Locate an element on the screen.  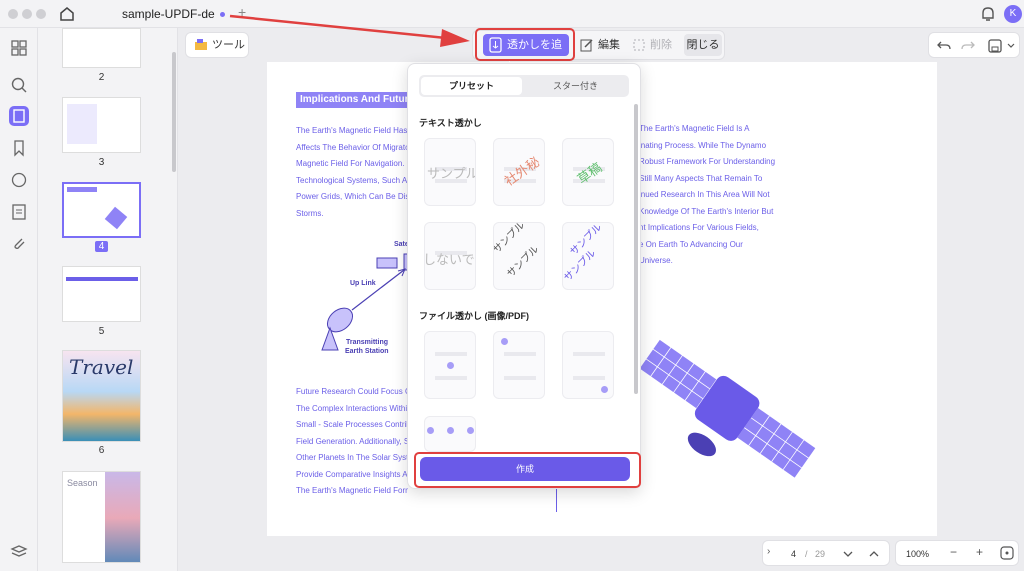
paragraph-line: inued Research In This Area Will Not is located at coordinates (704, 194).